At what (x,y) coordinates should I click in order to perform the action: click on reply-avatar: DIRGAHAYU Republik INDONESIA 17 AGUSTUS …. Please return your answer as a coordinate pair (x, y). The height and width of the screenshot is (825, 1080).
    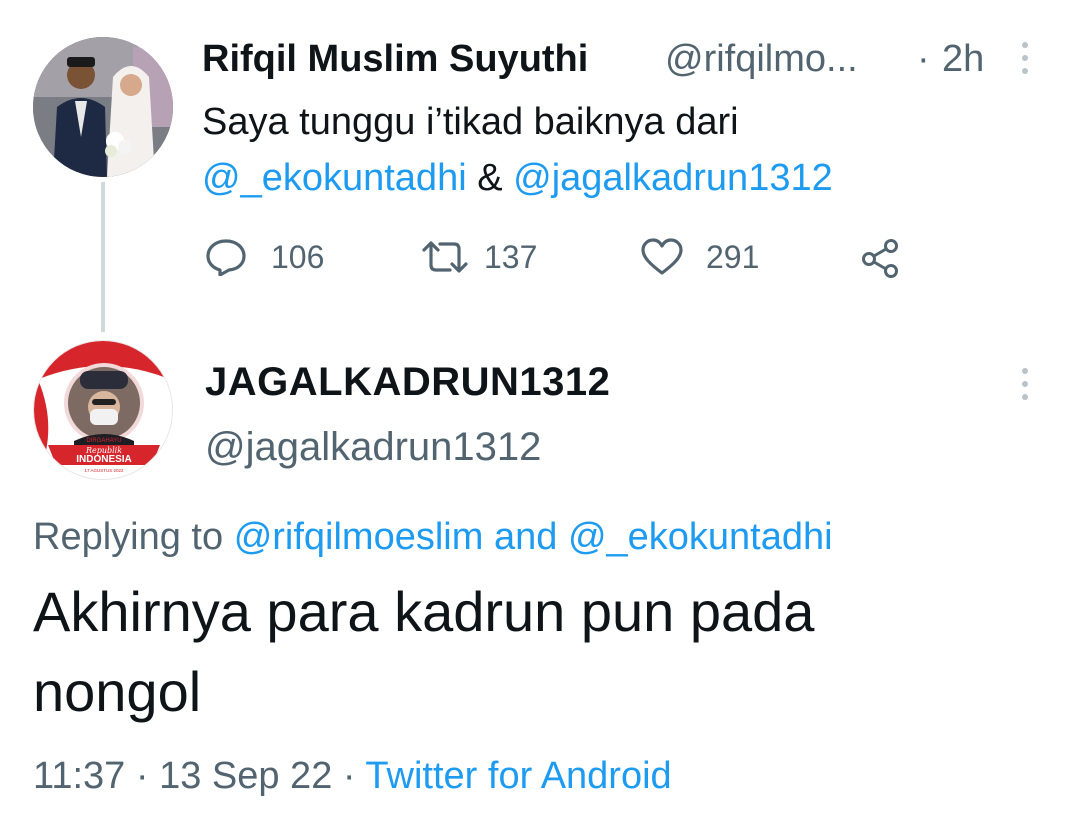
    Looking at the image, I should click on (103, 410).